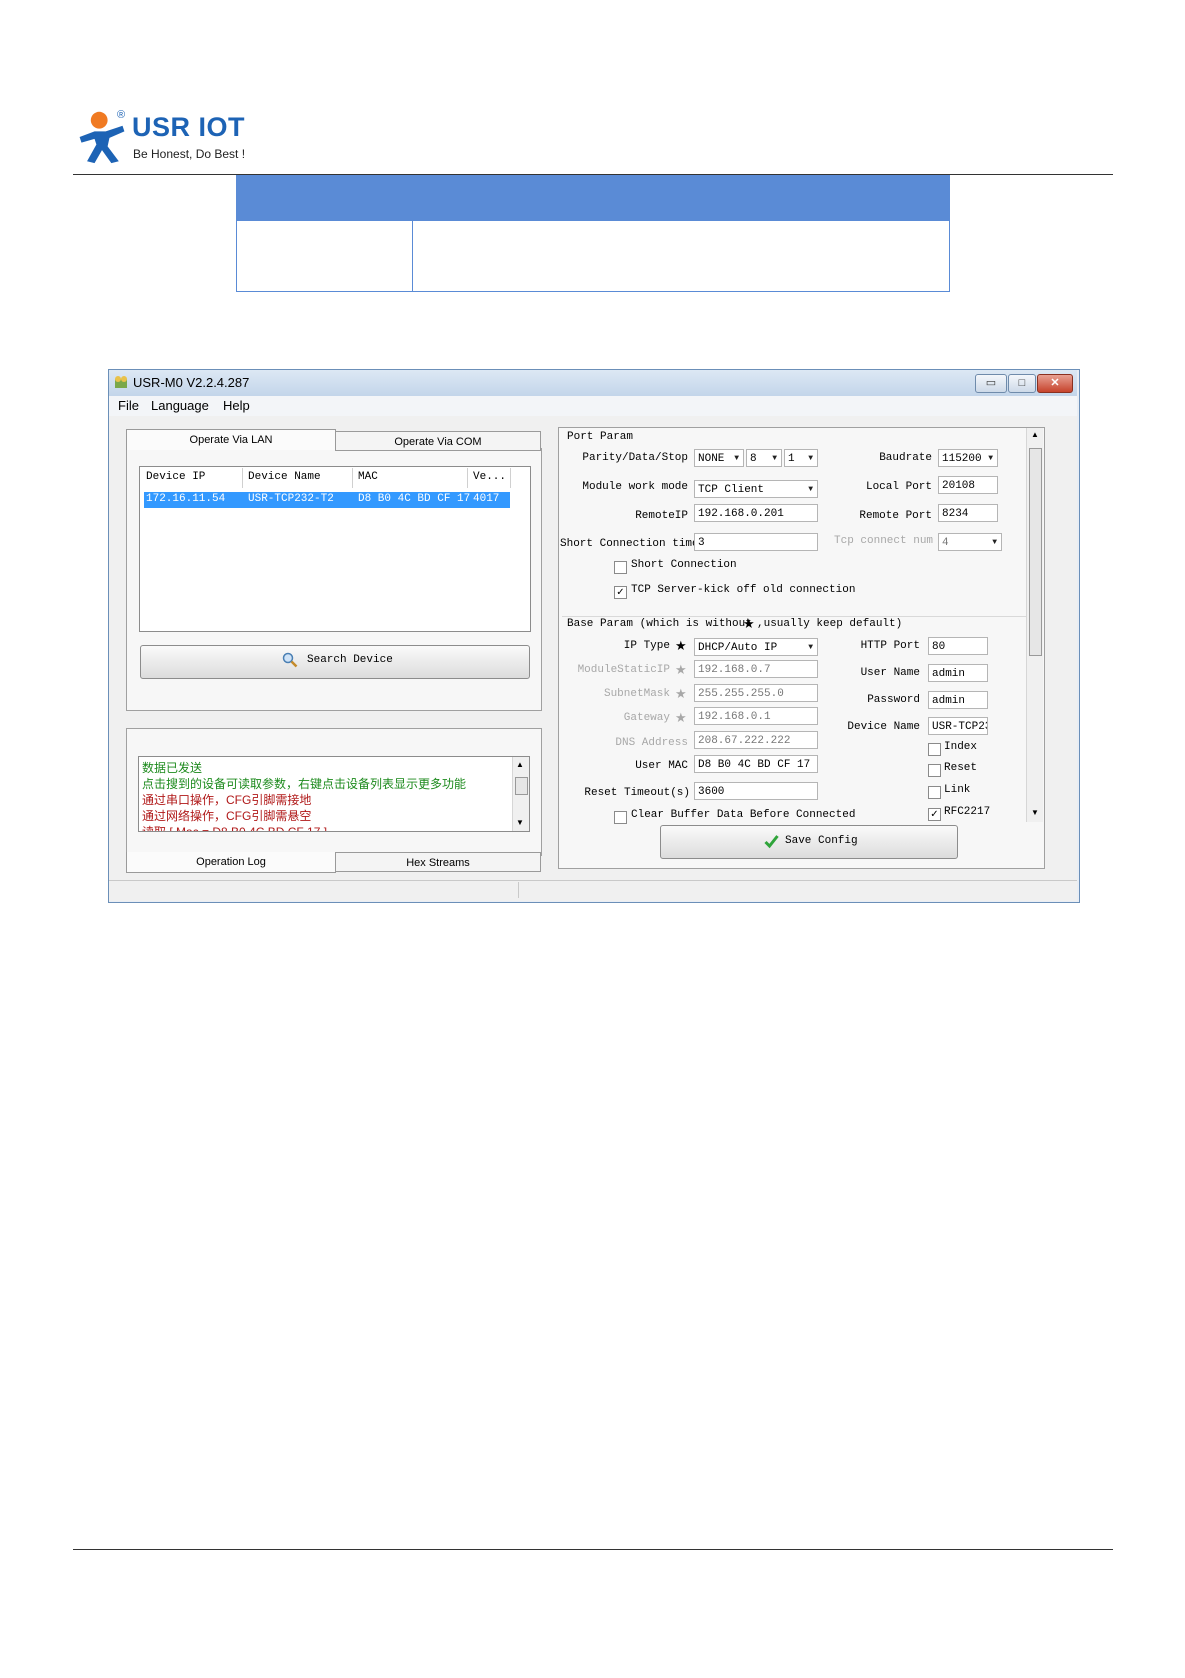 Image resolution: width=1185 pixels, height=1678 pixels. Describe the element at coordinates (350, 660) in the screenshot. I see `search-device-label: Search Device` at that location.